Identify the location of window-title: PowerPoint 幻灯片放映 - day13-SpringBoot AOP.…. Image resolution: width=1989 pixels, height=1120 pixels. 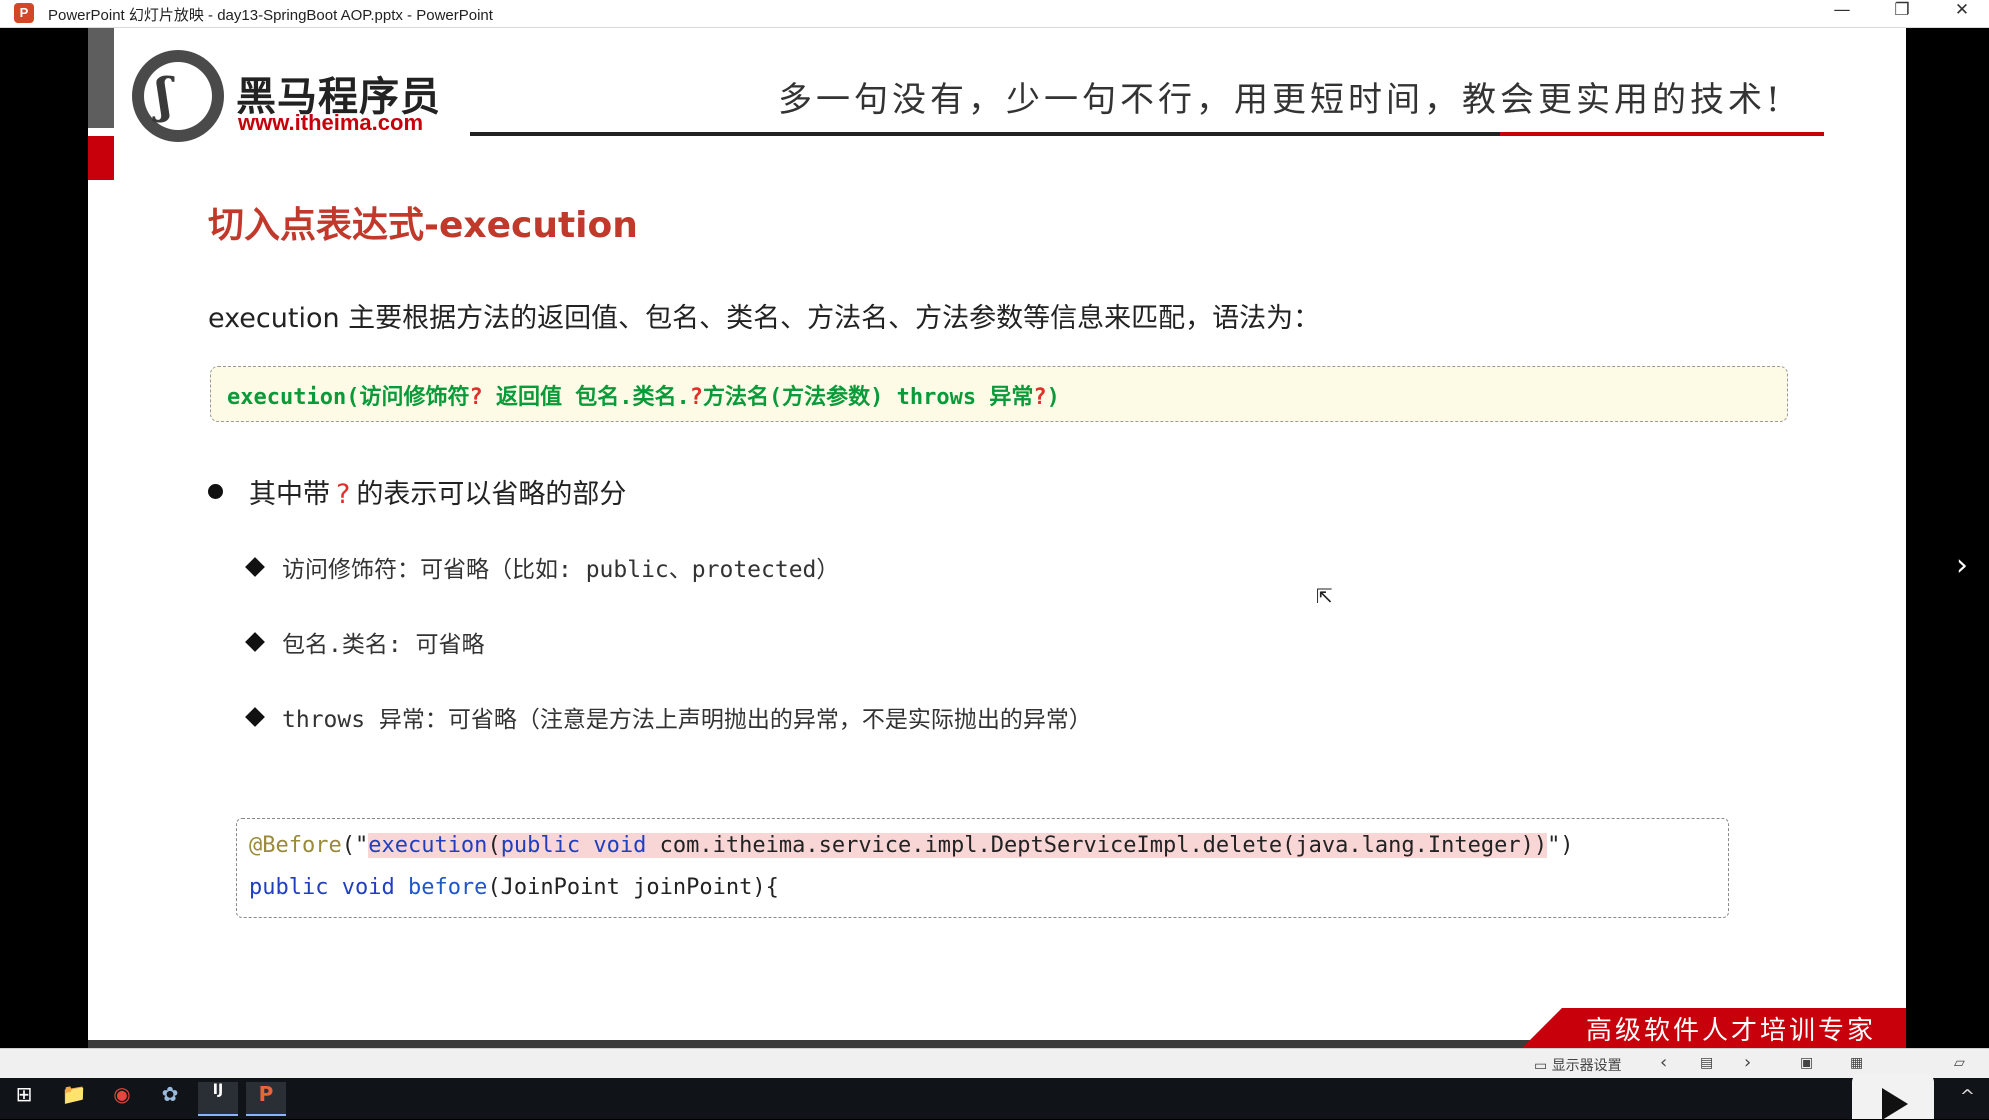
(270, 15).